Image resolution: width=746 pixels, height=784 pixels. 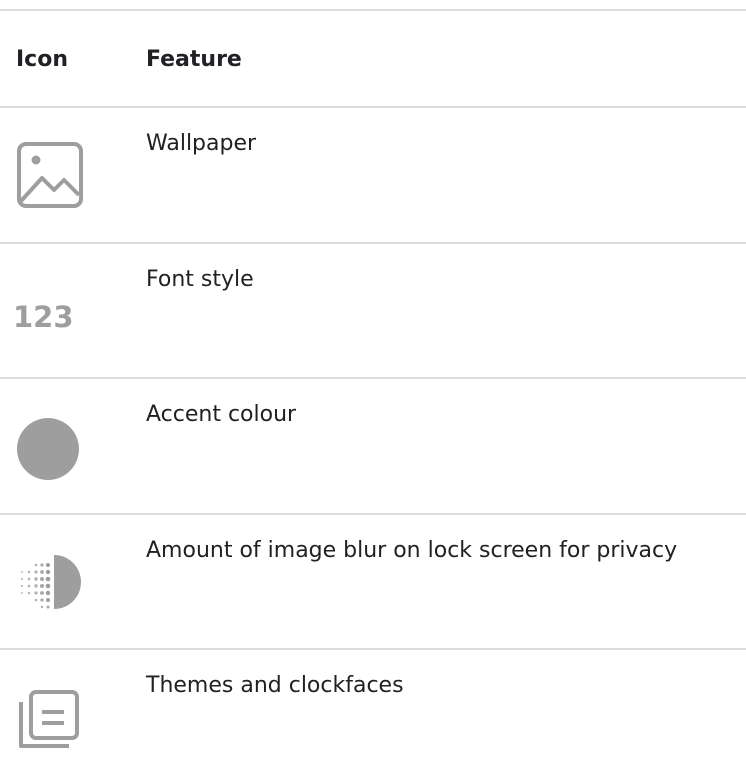 What do you see at coordinates (50, 716) in the screenshot?
I see `themes-clockfaces-icon` at bounding box center [50, 716].